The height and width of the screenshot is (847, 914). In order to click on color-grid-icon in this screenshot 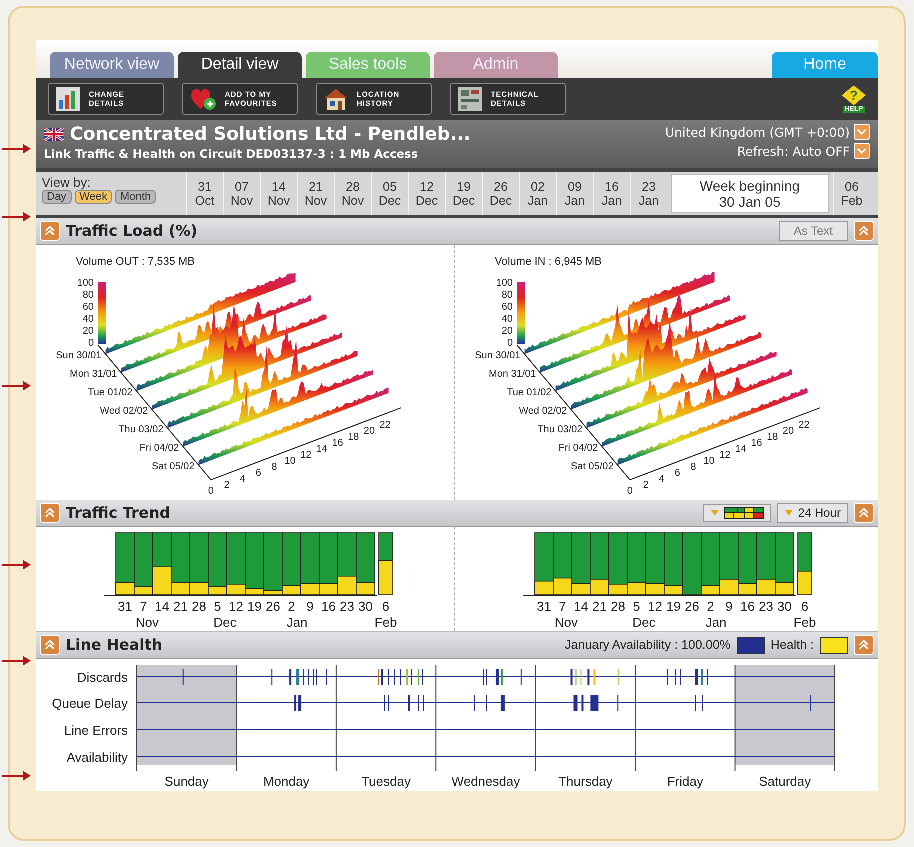, I will do `click(744, 513)`.